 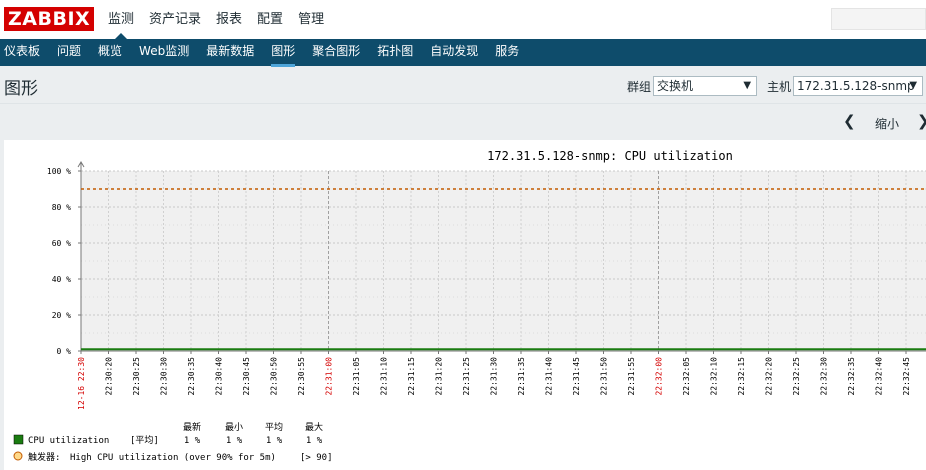 What do you see at coordinates (576, 376) in the screenshot?
I see `x-tick-label: 22:31:45` at bounding box center [576, 376].